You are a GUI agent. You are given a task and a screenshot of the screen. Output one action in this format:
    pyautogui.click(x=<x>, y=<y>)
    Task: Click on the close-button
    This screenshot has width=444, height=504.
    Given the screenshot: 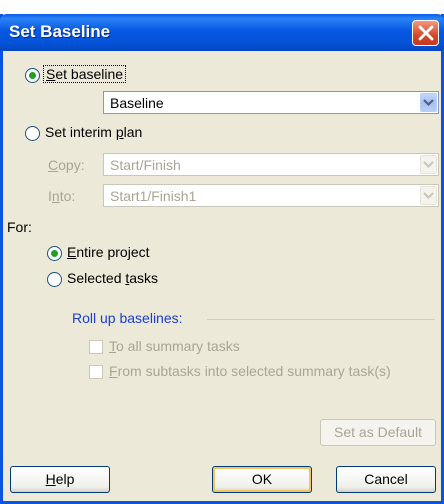 What is the action you would take?
    pyautogui.click(x=425, y=33)
    